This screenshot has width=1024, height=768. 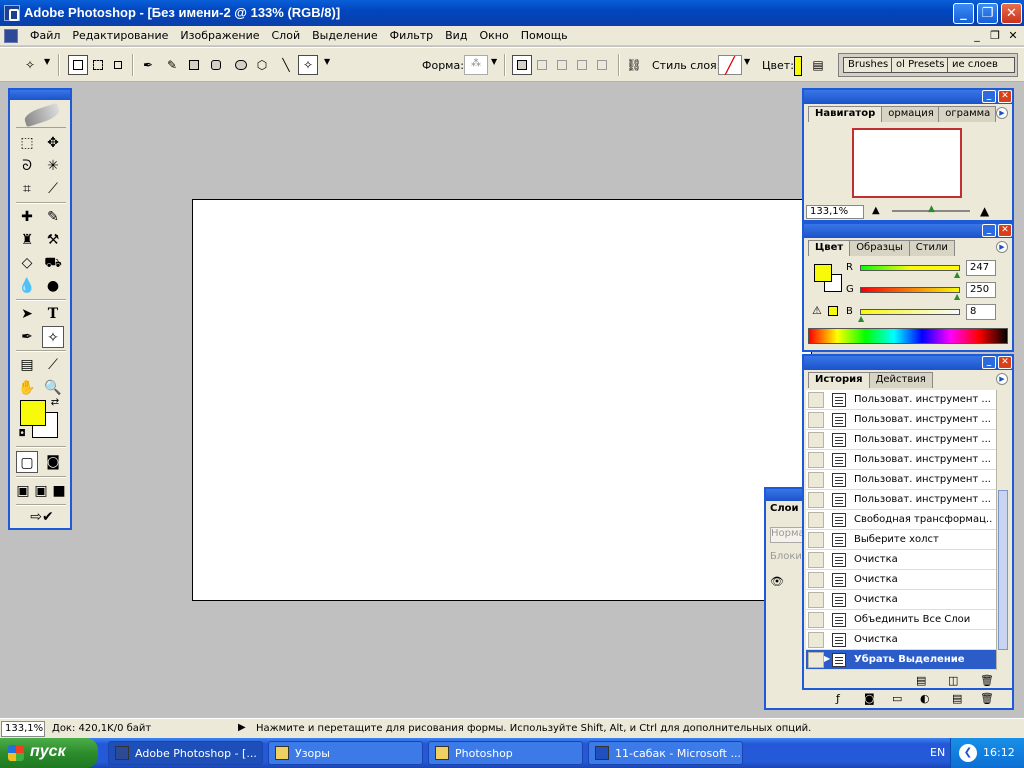 I want to click on rounded-rect-tool-button, so click(x=216, y=65).